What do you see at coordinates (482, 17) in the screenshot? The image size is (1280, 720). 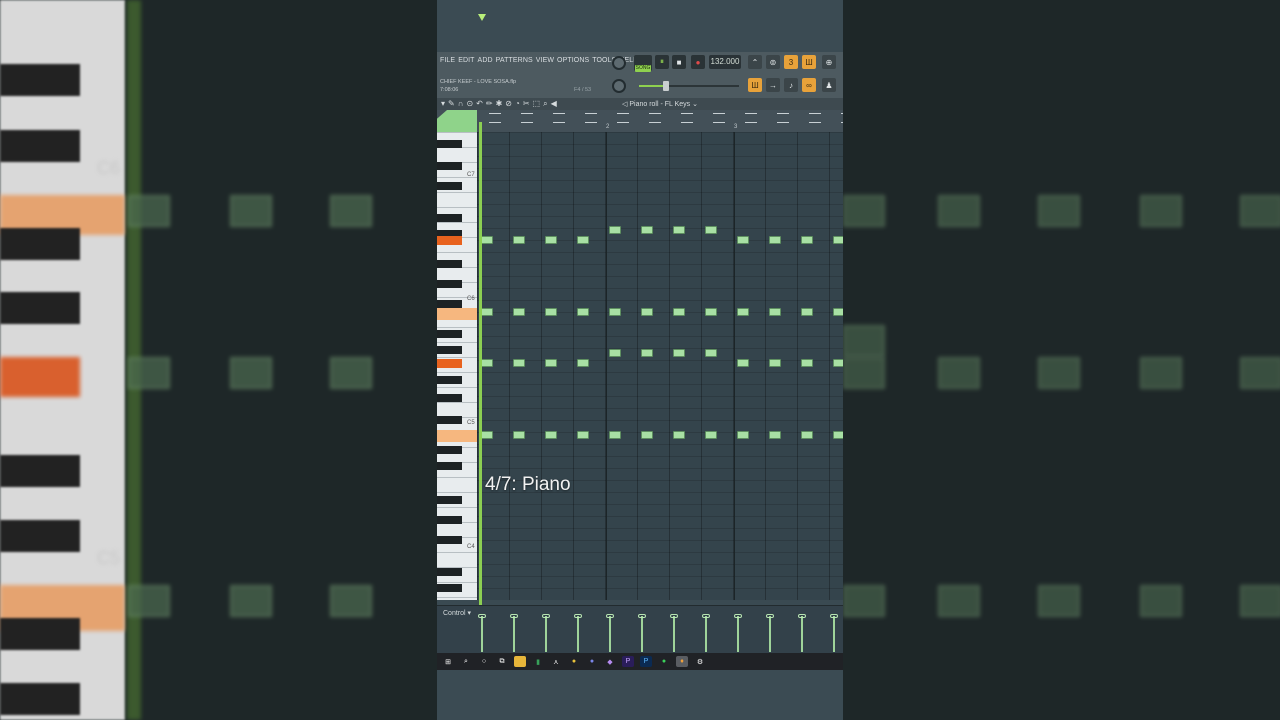 I see `playhead-marker` at bounding box center [482, 17].